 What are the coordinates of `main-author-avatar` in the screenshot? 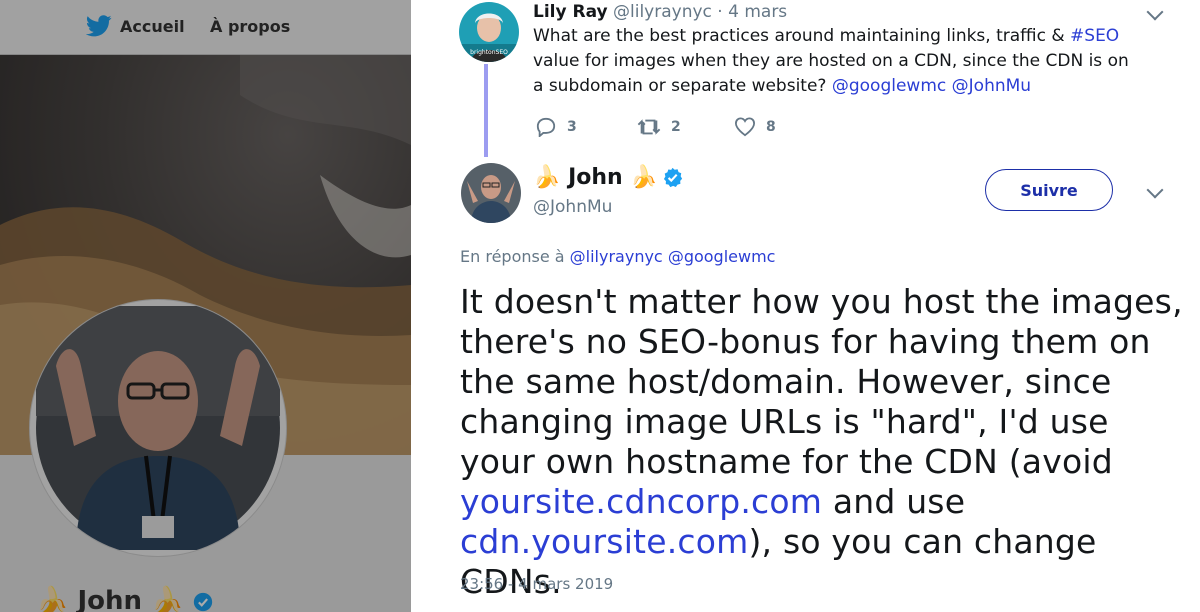 It's located at (491, 193).